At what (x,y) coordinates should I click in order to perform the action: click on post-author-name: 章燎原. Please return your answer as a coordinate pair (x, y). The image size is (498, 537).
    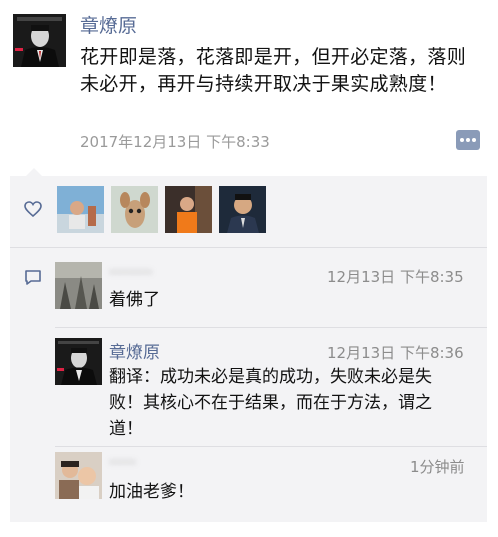
    Looking at the image, I should click on (108, 24).